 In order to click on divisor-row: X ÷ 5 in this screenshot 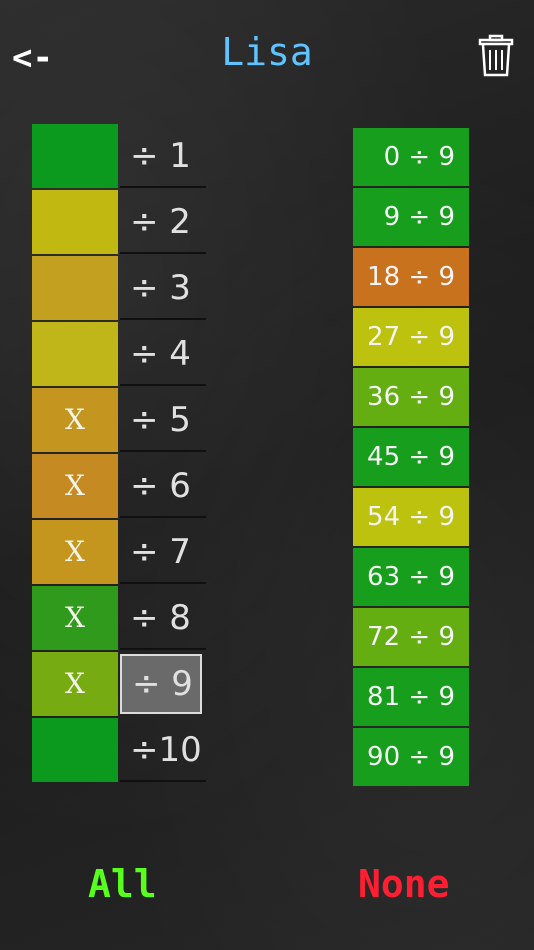, I will do `click(122, 421)`.